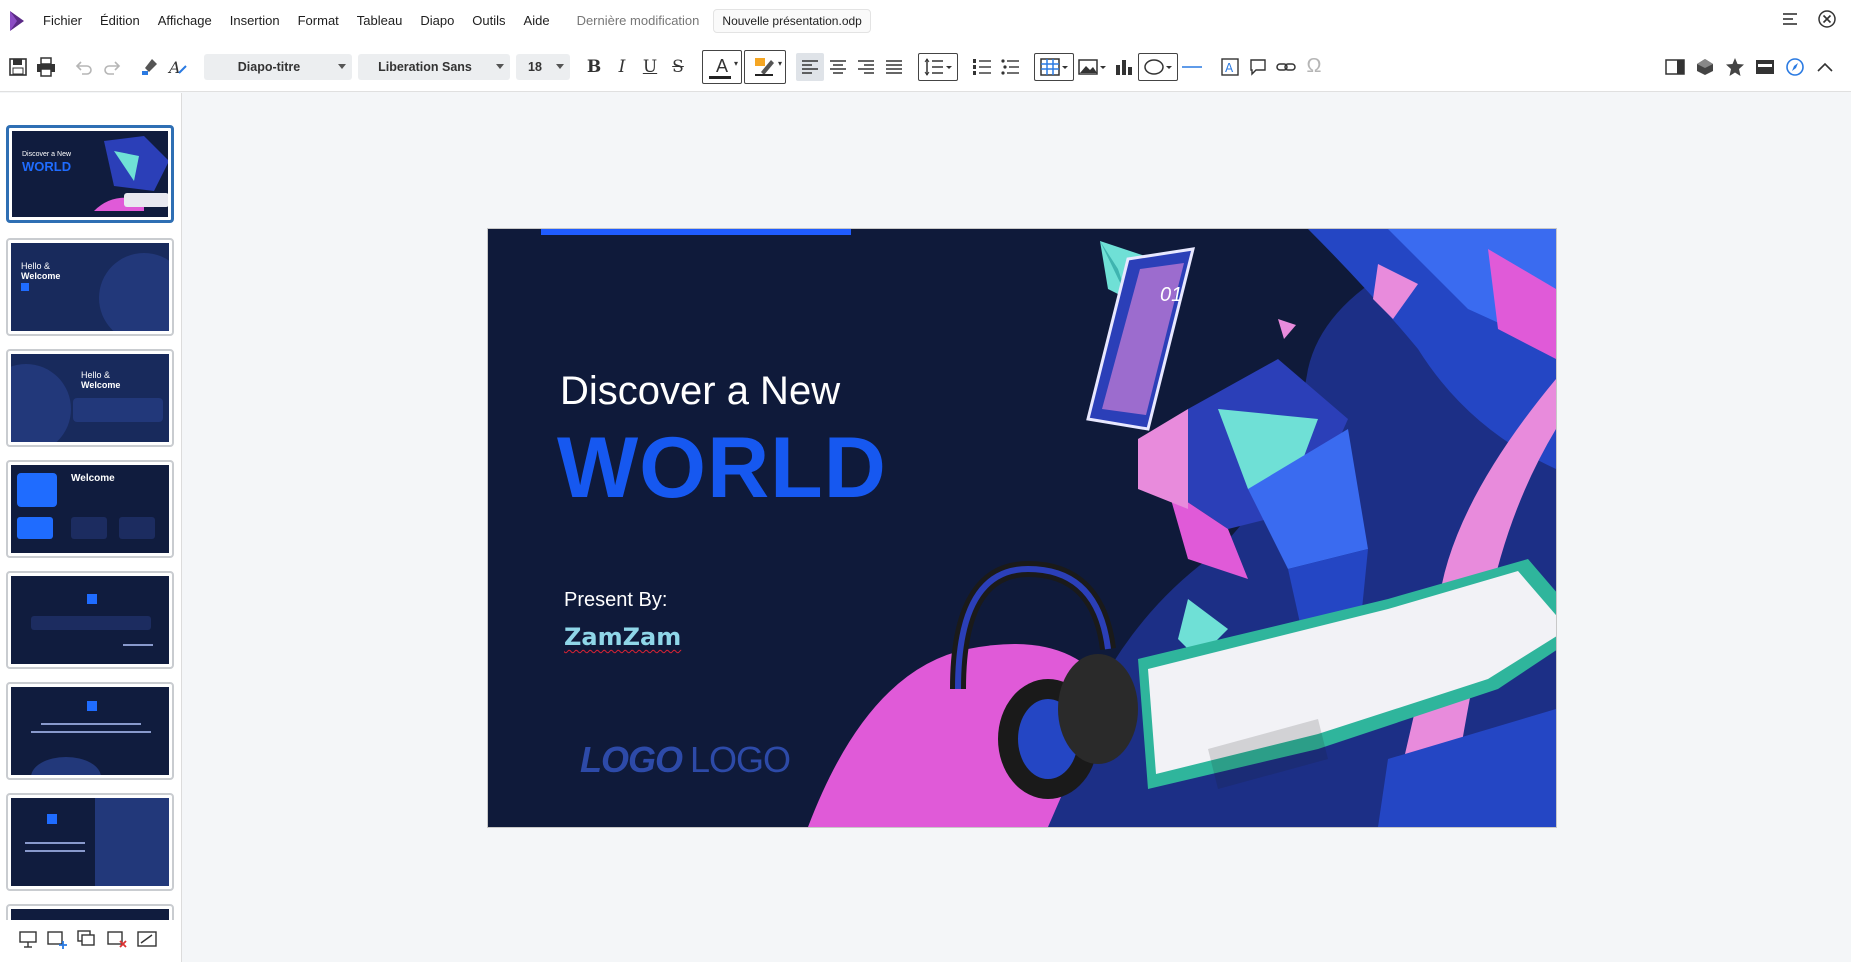 This screenshot has height=962, width=1851. Describe the element at coordinates (57, 941) in the screenshot. I see `new-slide-icon` at that location.